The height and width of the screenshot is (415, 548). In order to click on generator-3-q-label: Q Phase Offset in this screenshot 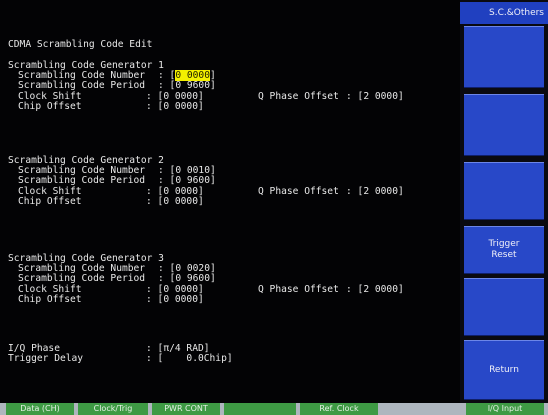, I will do `click(298, 289)`.